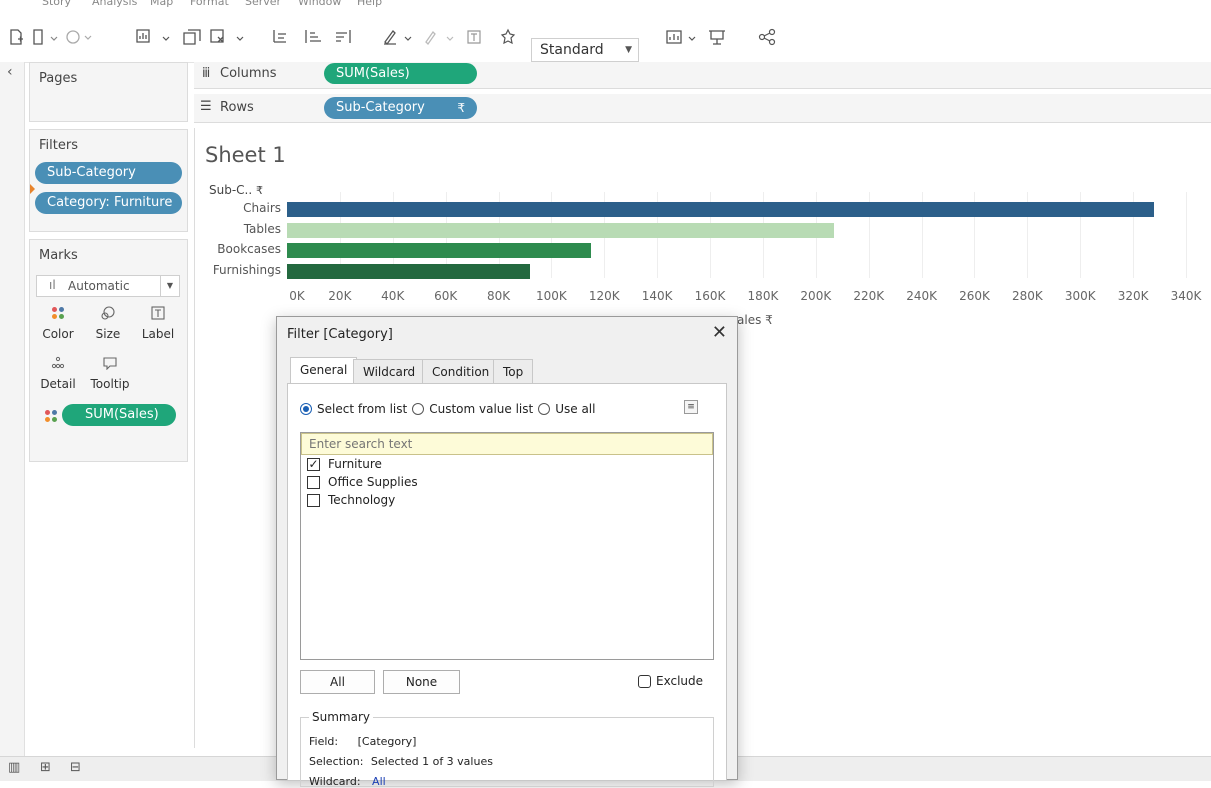  Describe the element at coordinates (362, 409) in the screenshot. I see `radio-label: Select from list` at that location.